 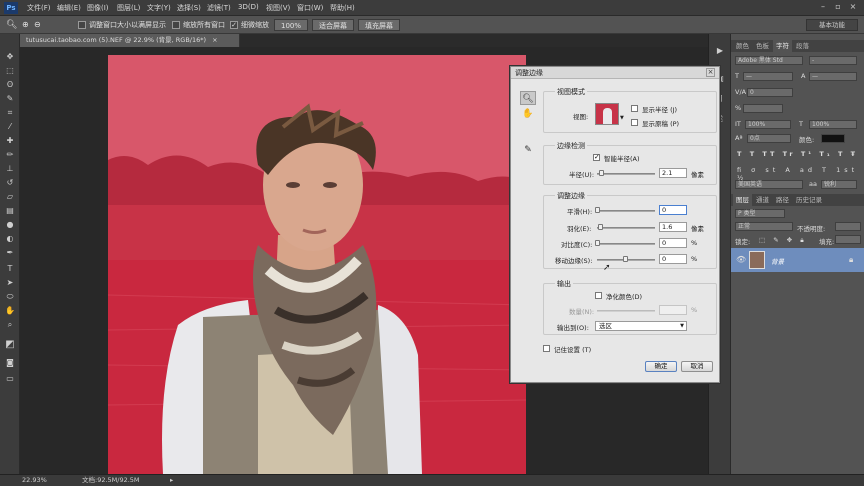 I want to click on opacity-field, so click(x=848, y=226).